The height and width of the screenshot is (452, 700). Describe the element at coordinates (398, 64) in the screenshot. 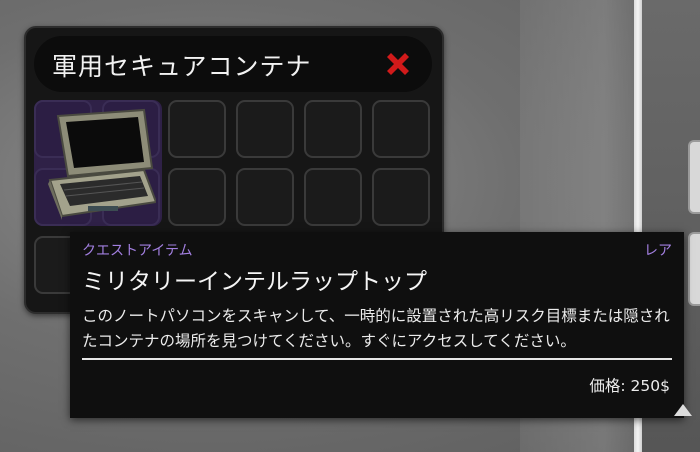

I see `close-icon` at that location.